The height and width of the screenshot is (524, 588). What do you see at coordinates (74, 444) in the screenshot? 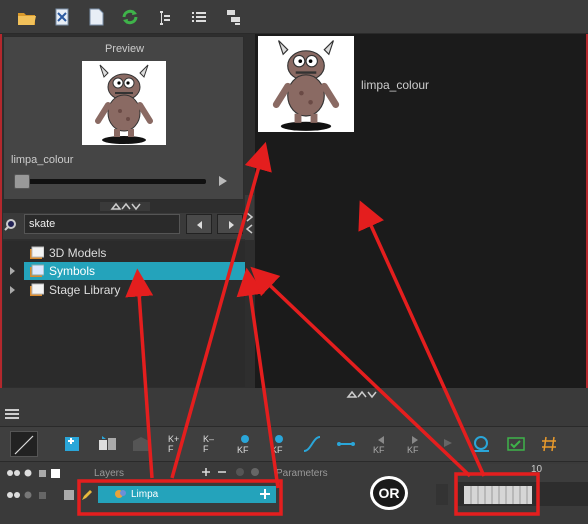
I see `add-drawing-icon` at bounding box center [74, 444].